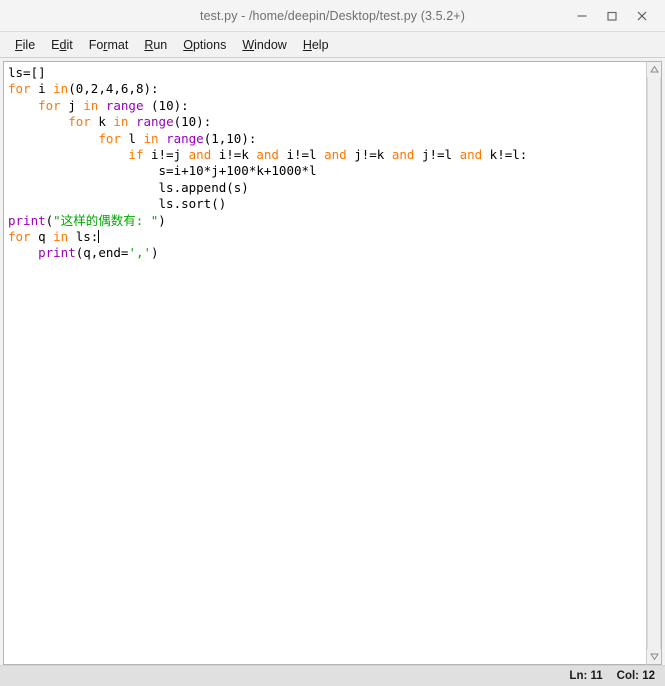 This screenshot has width=665, height=686. I want to click on menu-item-file: File, so click(25, 45).